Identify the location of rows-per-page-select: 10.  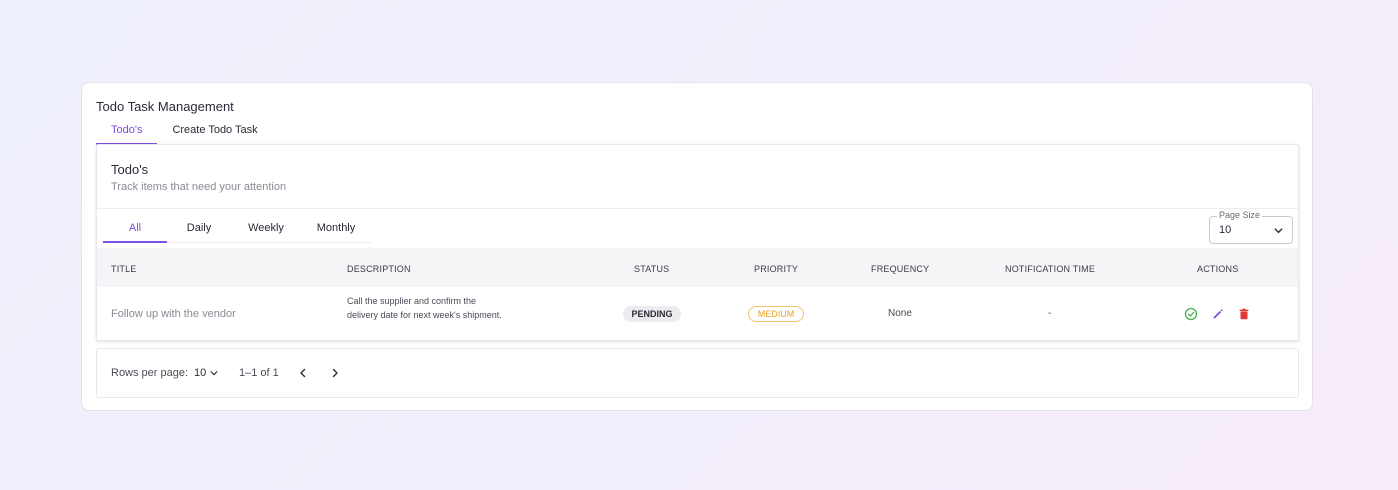
(206, 373).